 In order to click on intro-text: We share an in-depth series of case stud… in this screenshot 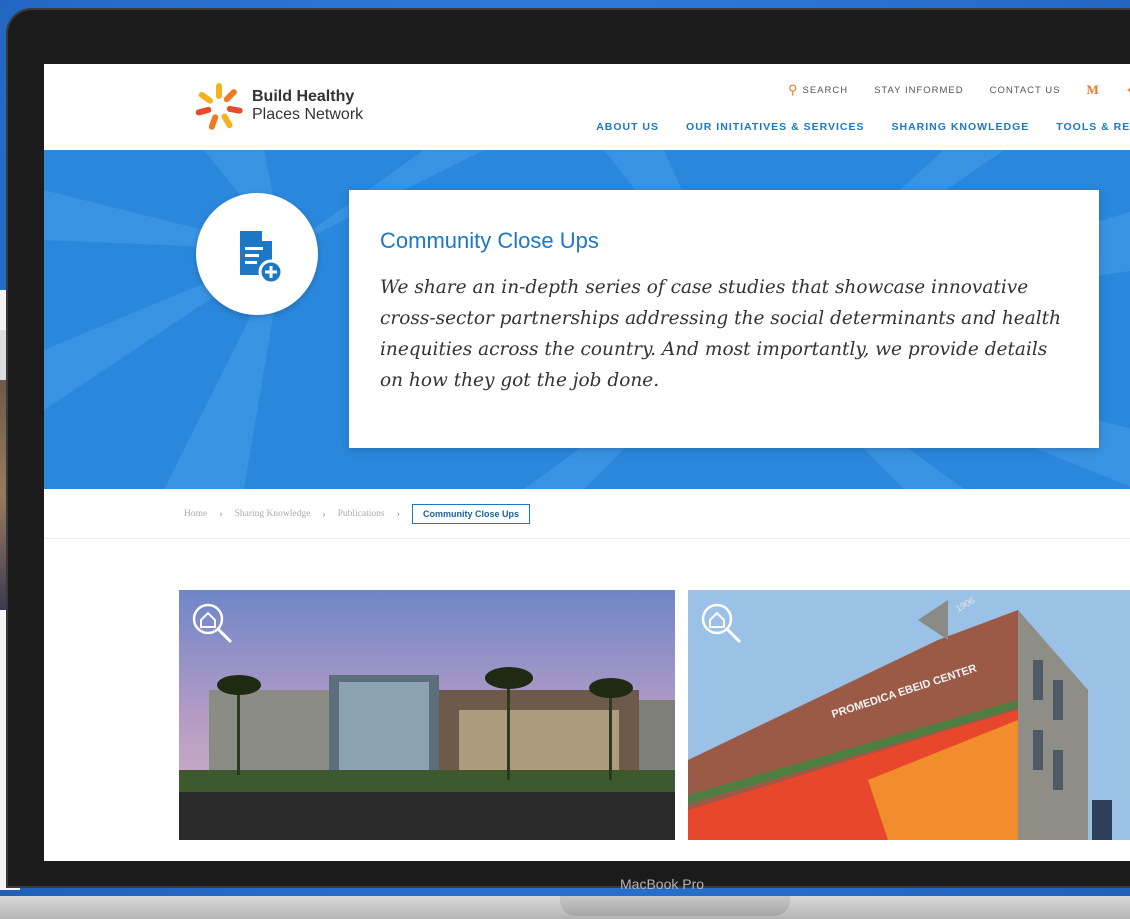, I will do `click(721, 334)`.